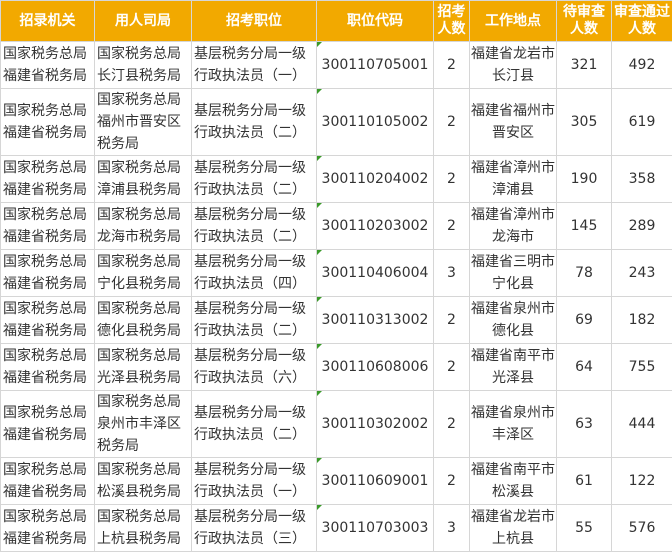 The width and height of the screenshot is (672, 552). Describe the element at coordinates (584, 320) in the screenshot. I see `cell-text: 69` at that location.